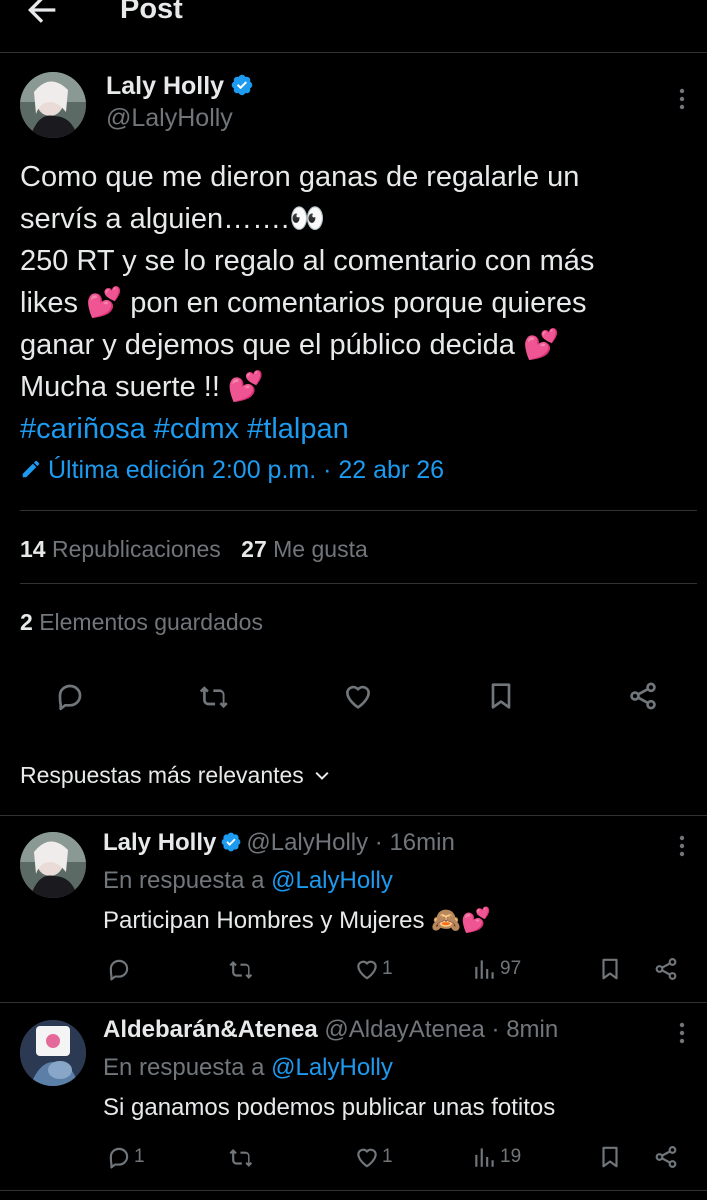 The image size is (707, 1200). Describe the element at coordinates (33, 549) in the screenshot. I see `reposts-count: 14` at that location.